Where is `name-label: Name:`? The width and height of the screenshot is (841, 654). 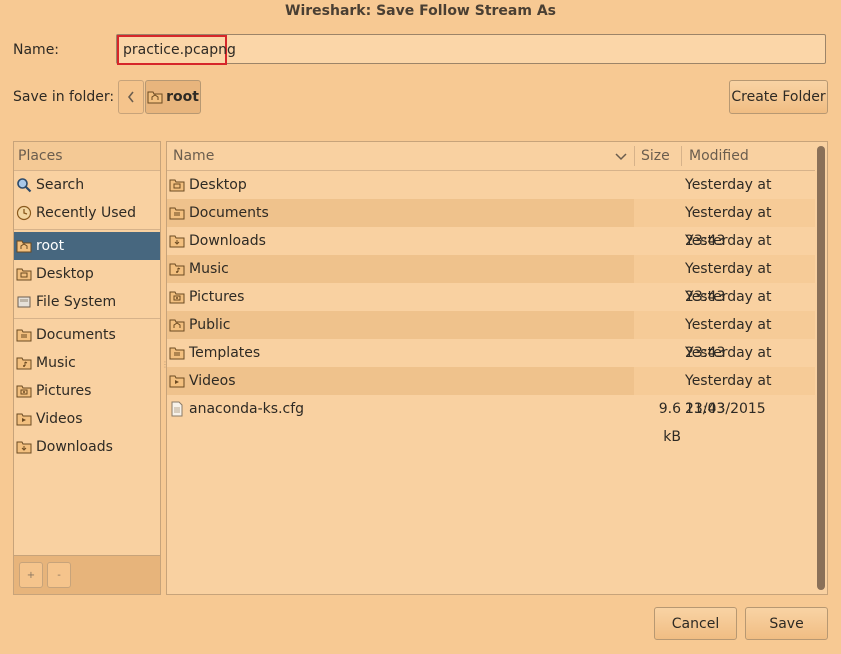 name-label: Name: is located at coordinates (36, 50).